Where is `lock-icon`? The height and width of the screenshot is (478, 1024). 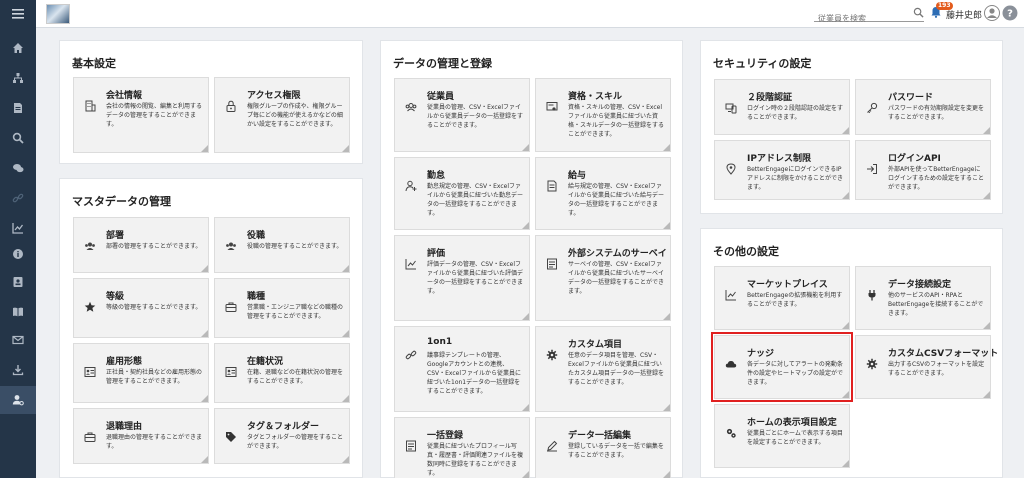 lock-icon is located at coordinates (231, 106).